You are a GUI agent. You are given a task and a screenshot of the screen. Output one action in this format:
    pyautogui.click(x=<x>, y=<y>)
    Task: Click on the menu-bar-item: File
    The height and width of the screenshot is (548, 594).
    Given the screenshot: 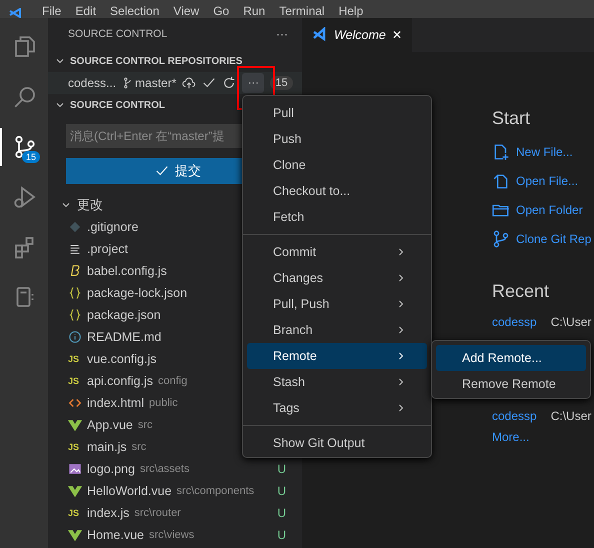 What is the action you would take?
    pyautogui.click(x=52, y=11)
    